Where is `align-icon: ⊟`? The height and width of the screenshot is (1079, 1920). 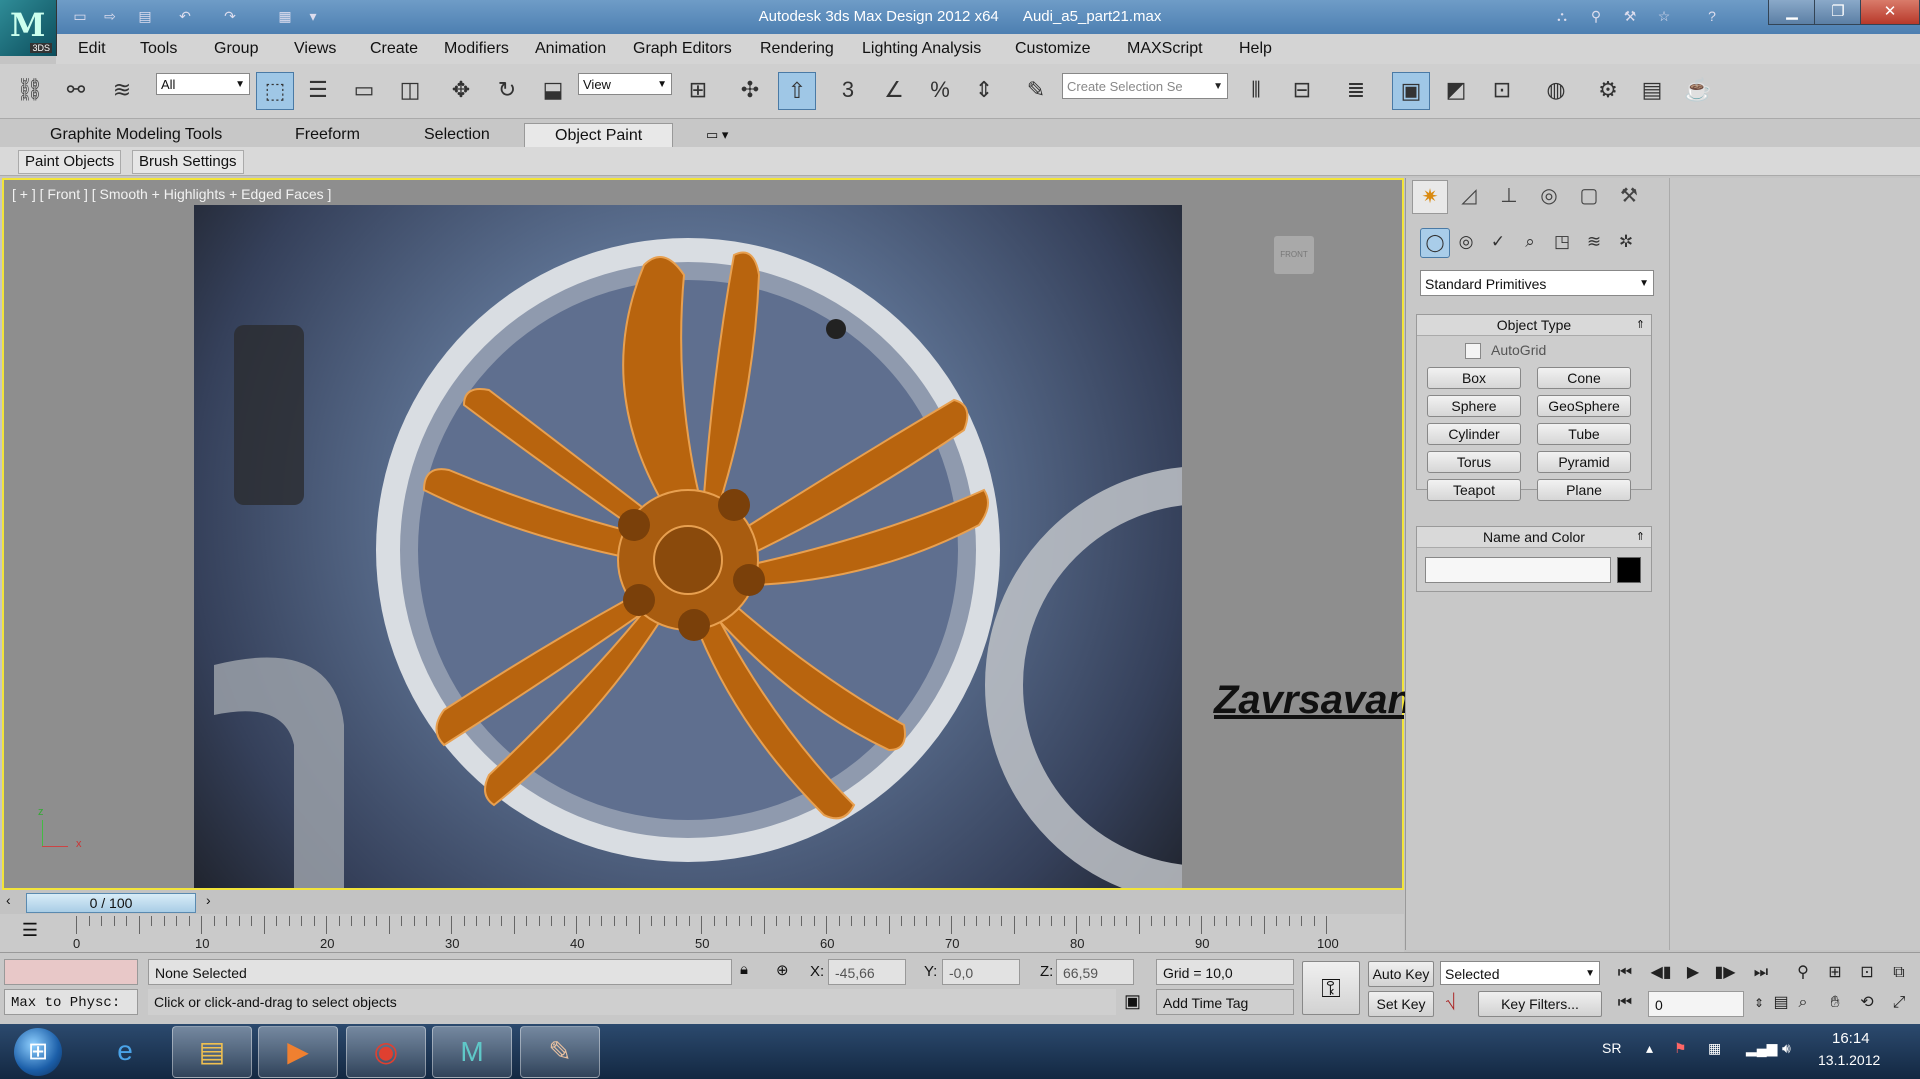
align-icon: ⊟ is located at coordinates (1302, 90).